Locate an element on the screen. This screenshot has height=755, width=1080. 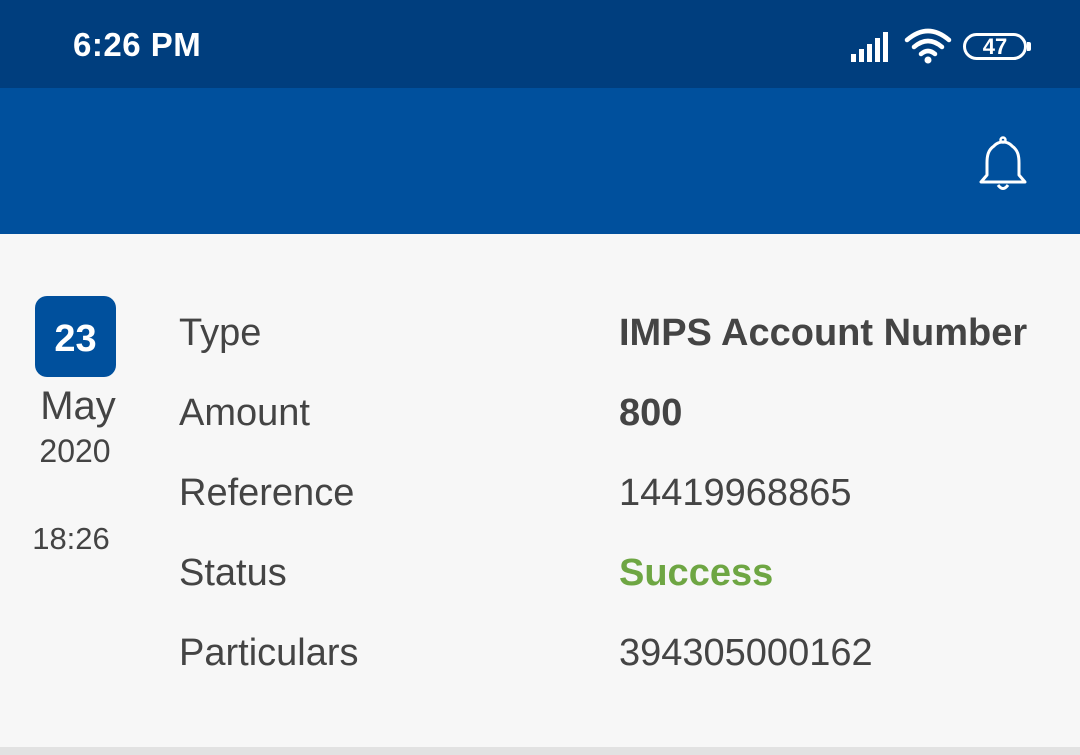
particulars-value: 394305000162 is located at coordinates (746, 653).